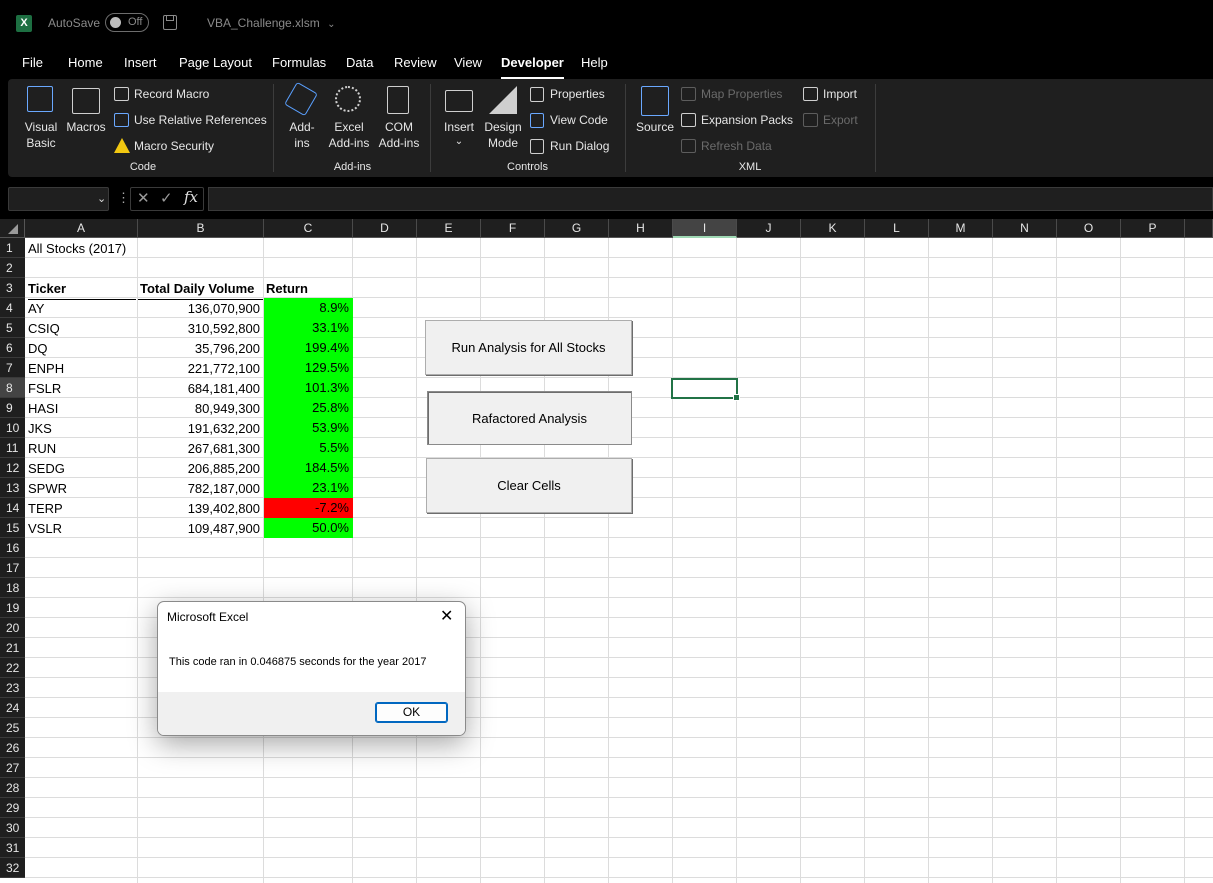  I want to click on refactored-analysis-button: Rafactored Analysis, so click(529, 418).